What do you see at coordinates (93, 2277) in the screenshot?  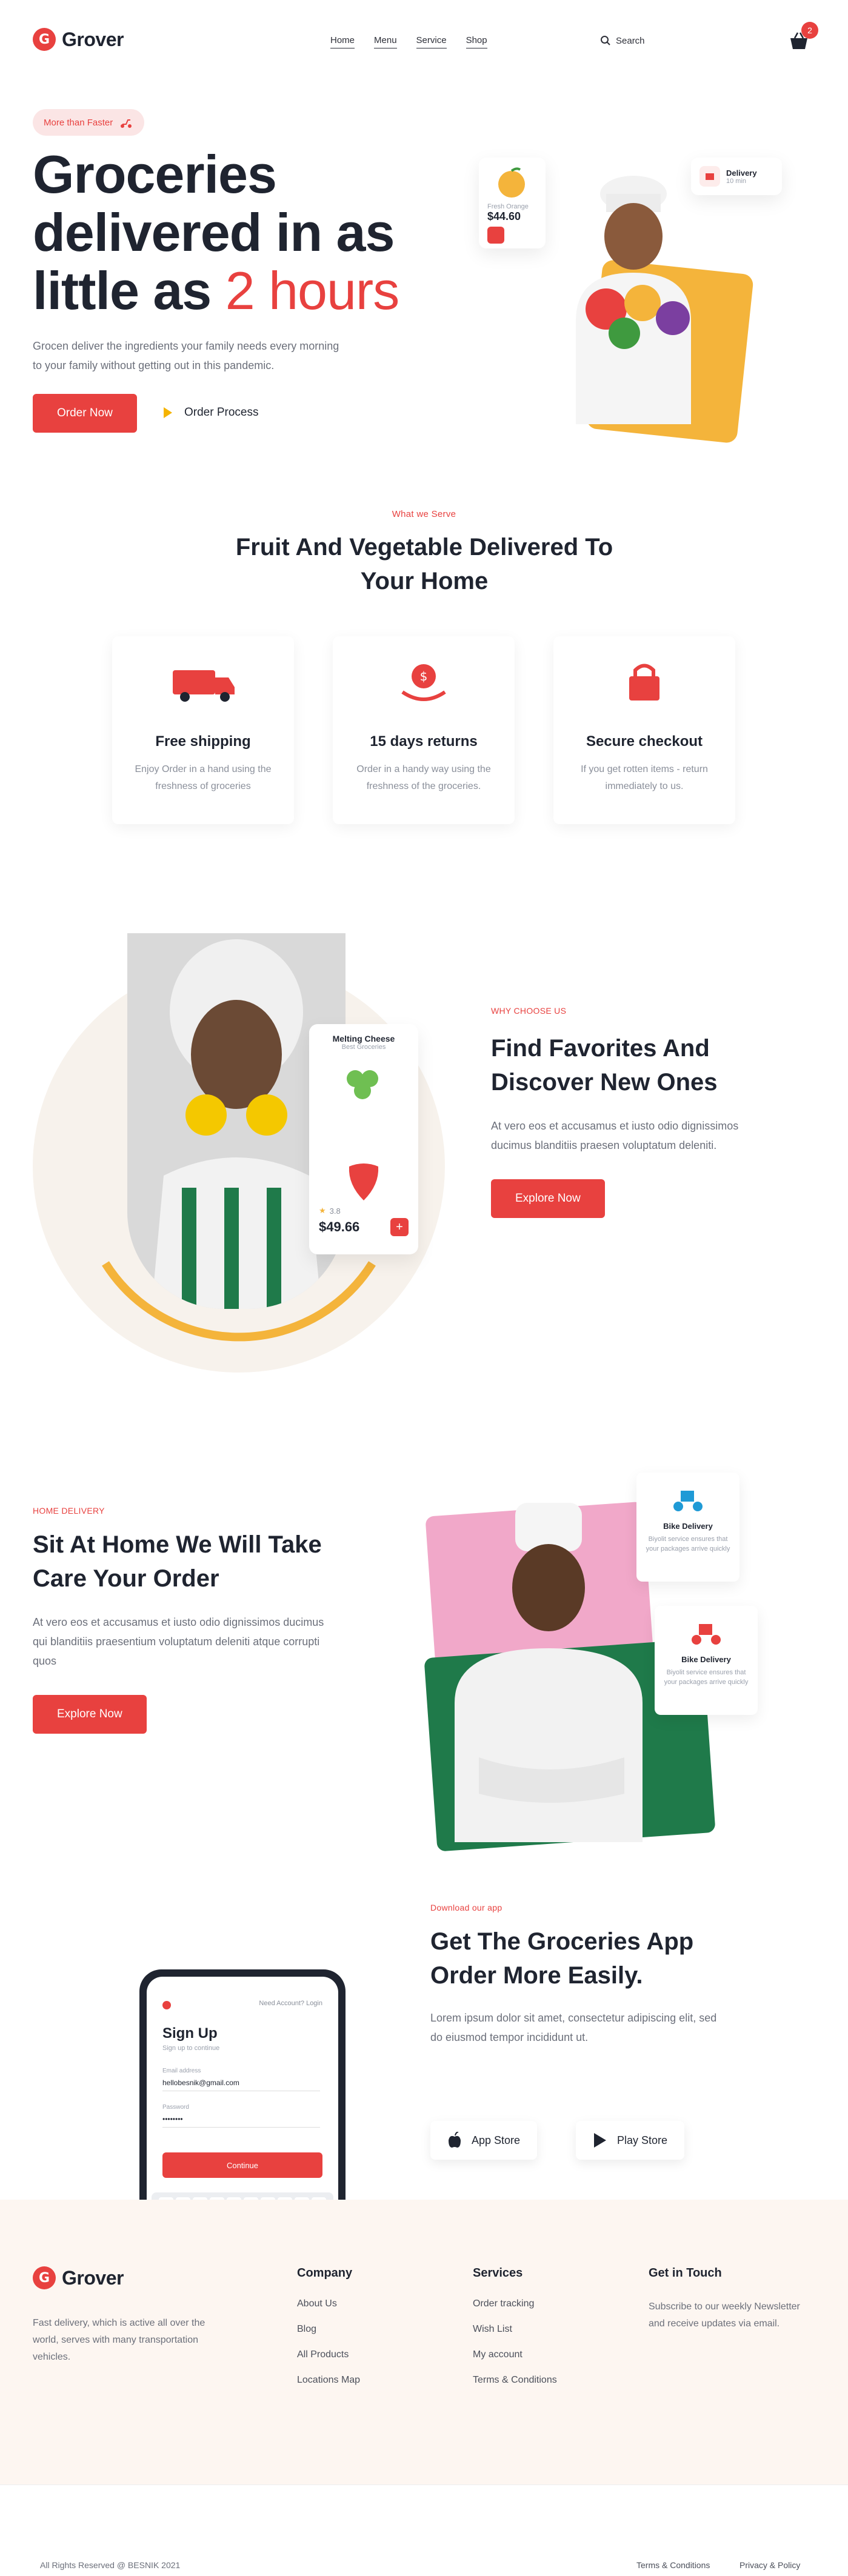 I see `footer-brand-name: Grover` at bounding box center [93, 2277].